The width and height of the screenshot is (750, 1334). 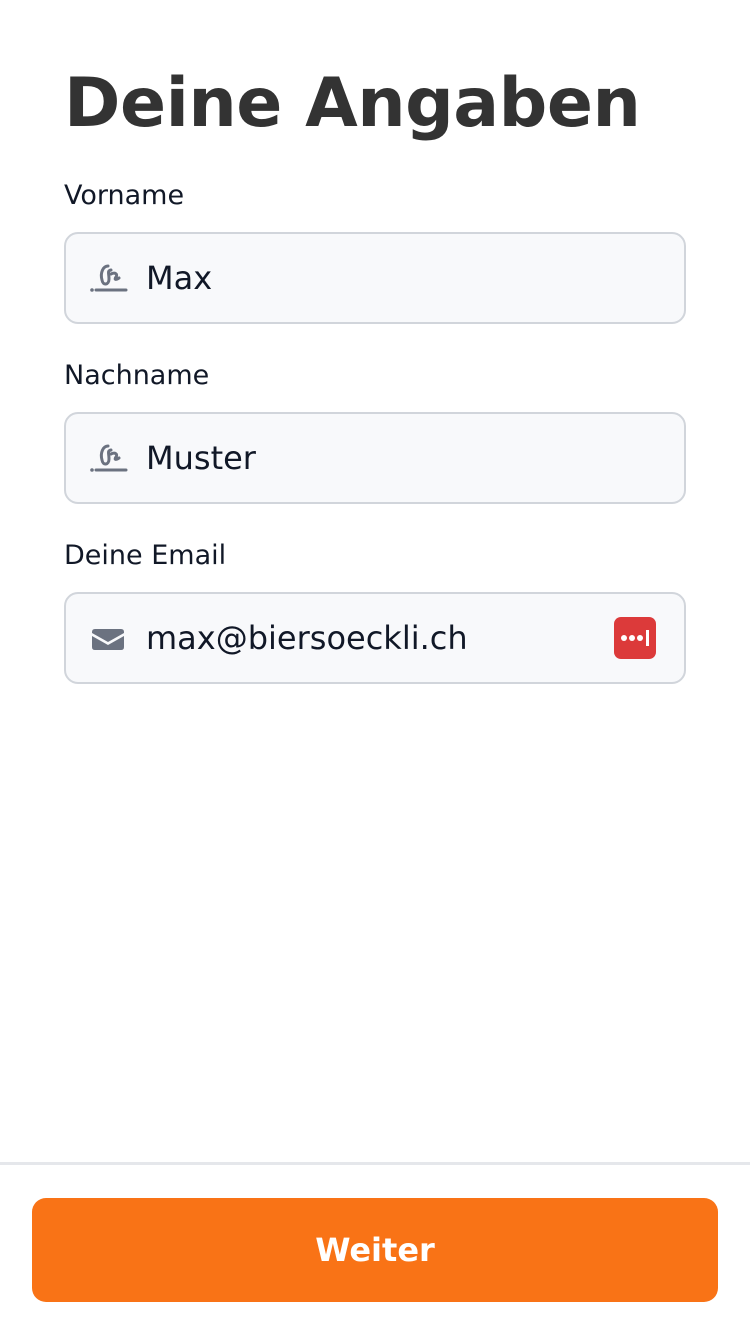 I want to click on first-name-value: Max, so click(x=179, y=278).